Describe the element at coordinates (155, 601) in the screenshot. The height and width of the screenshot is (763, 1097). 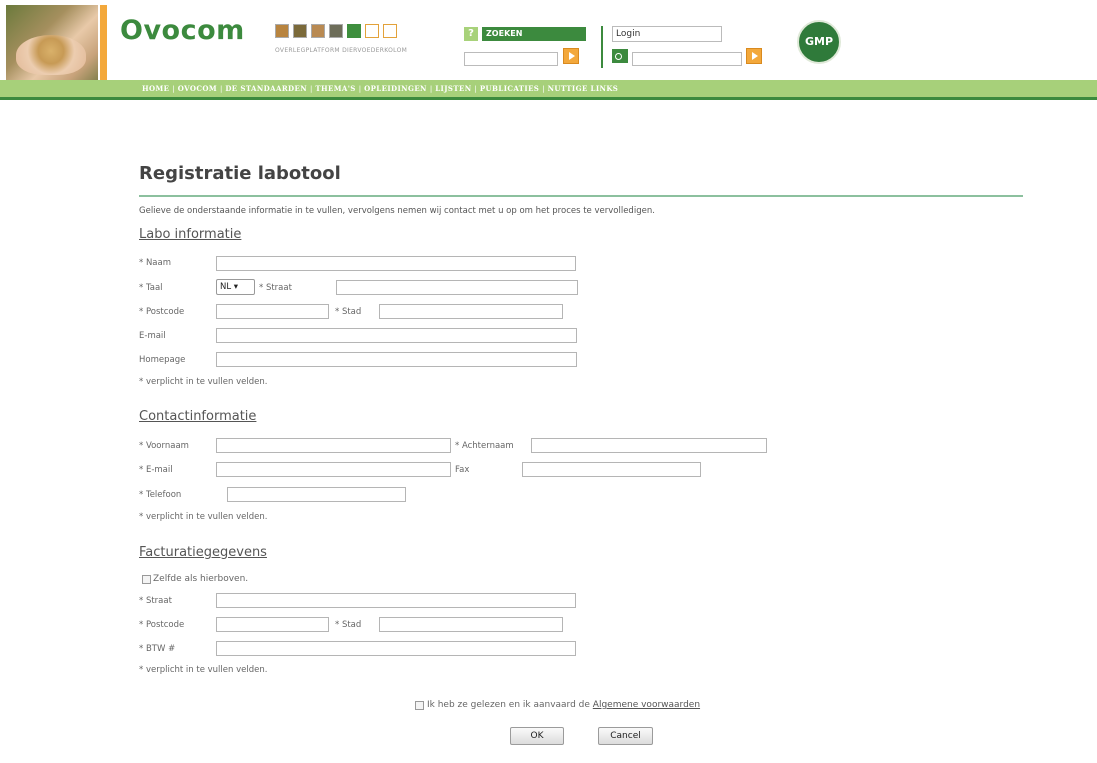
I see `billing-straat-label: * Straat` at that location.